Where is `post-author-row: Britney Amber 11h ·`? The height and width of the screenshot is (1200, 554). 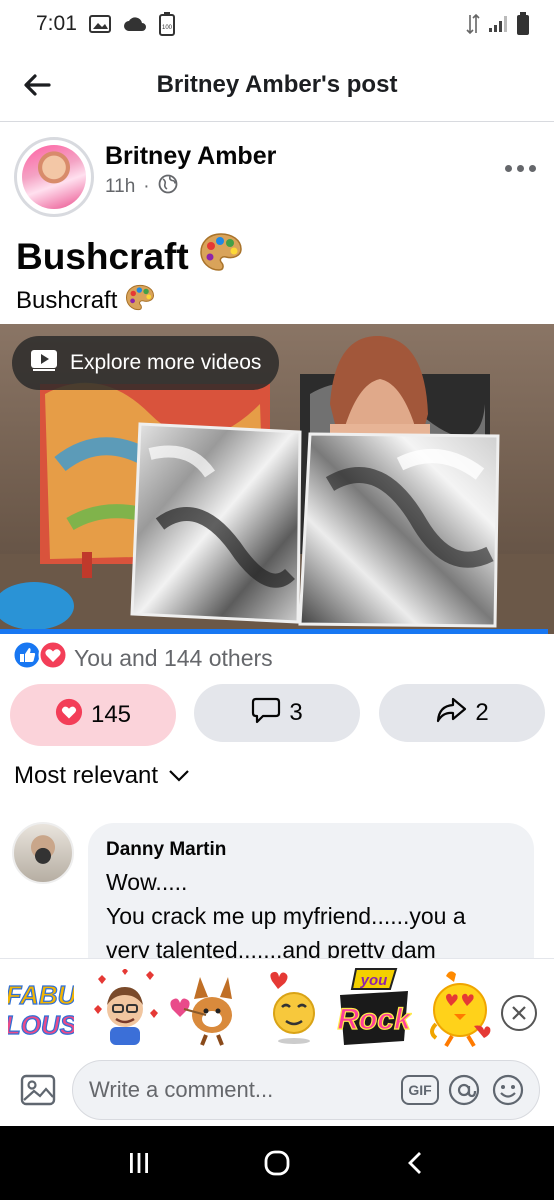 post-author-row: Britney Amber 11h · is located at coordinates (277, 177).